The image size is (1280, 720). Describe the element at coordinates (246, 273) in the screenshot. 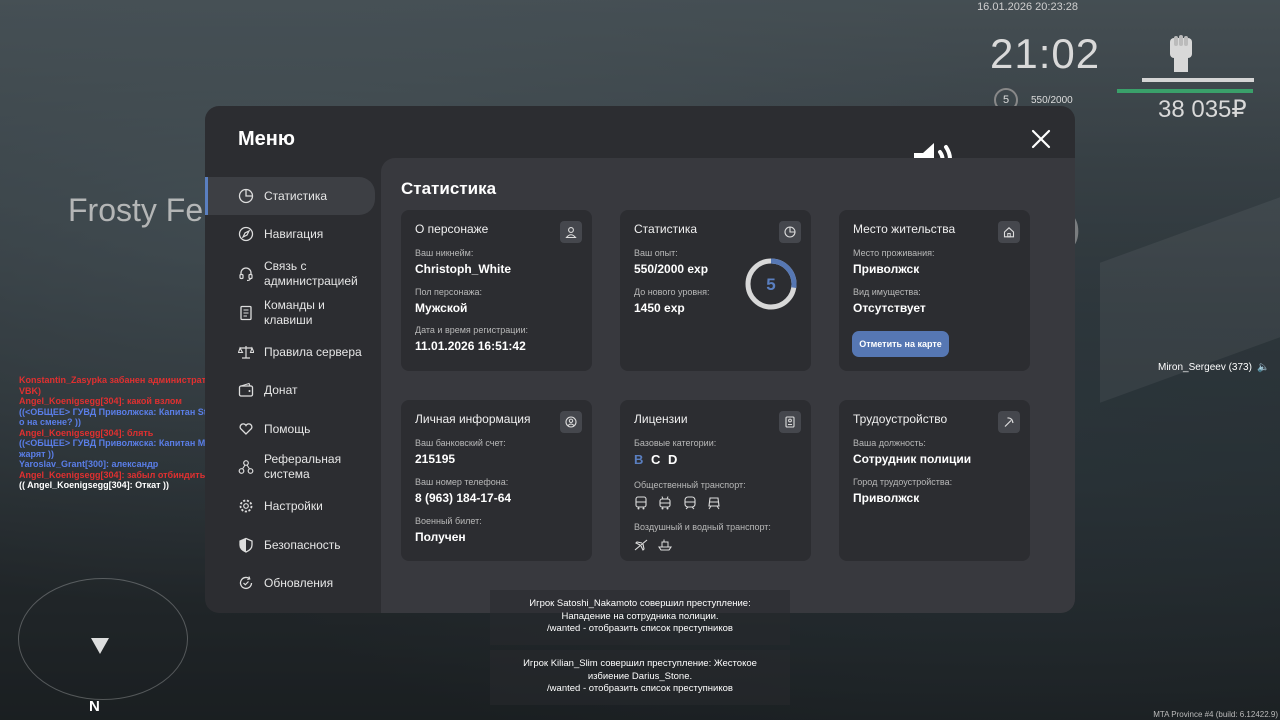

I see `headset-icon` at that location.